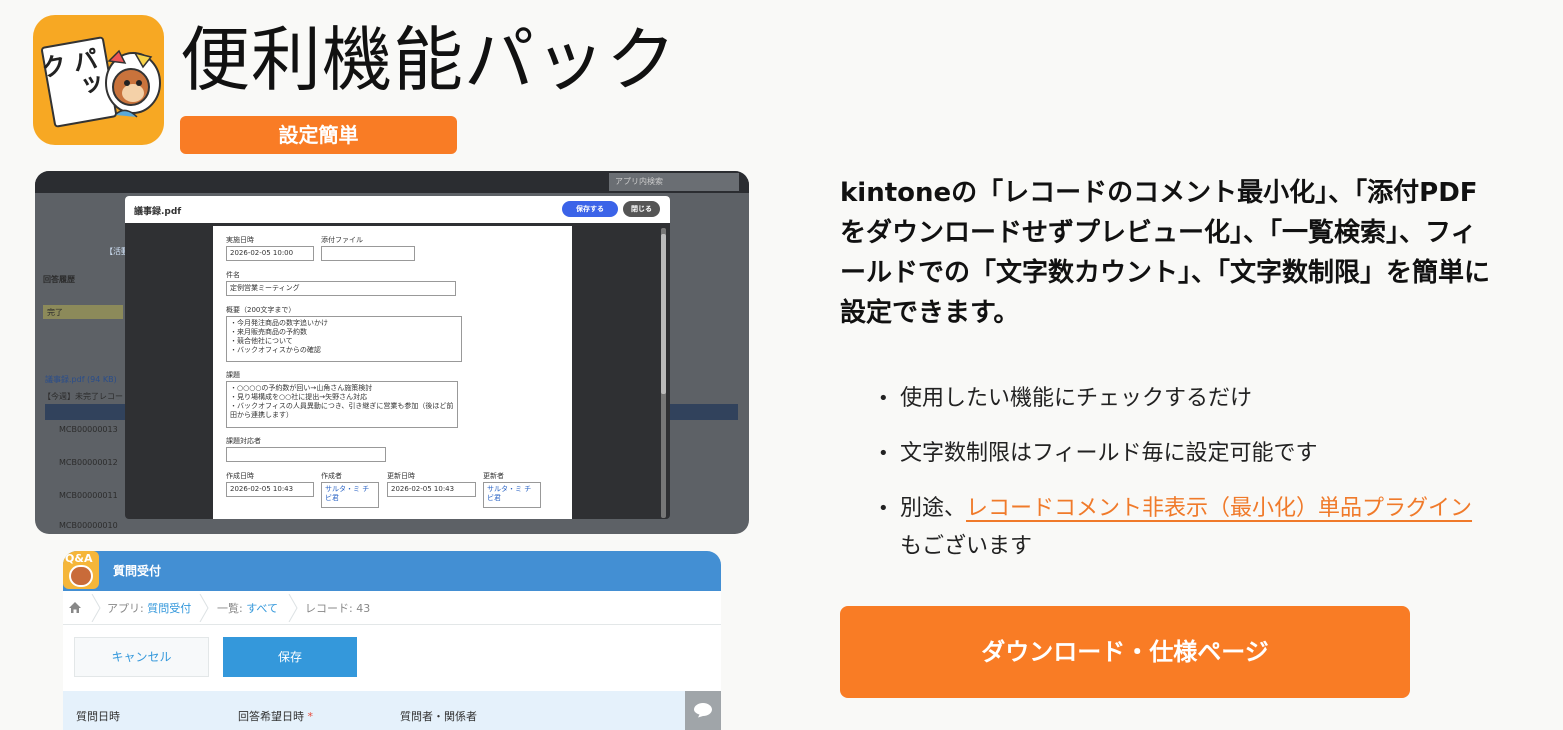 Image resolution: width=1563 pixels, height=730 pixels. What do you see at coordinates (88, 429) in the screenshot?
I see `bg-row-1: MCB00000013` at bounding box center [88, 429].